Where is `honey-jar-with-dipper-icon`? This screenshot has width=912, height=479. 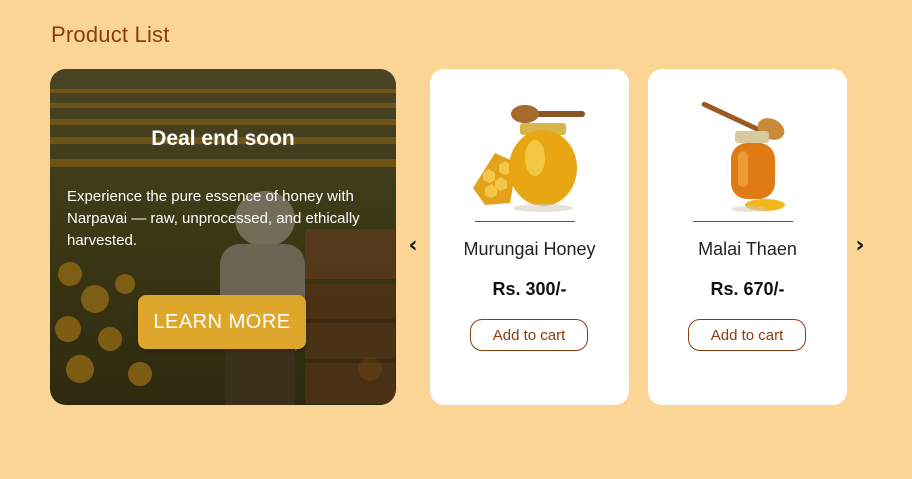 honey-jar-with-dipper-icon is located at coordinates (743, 156).